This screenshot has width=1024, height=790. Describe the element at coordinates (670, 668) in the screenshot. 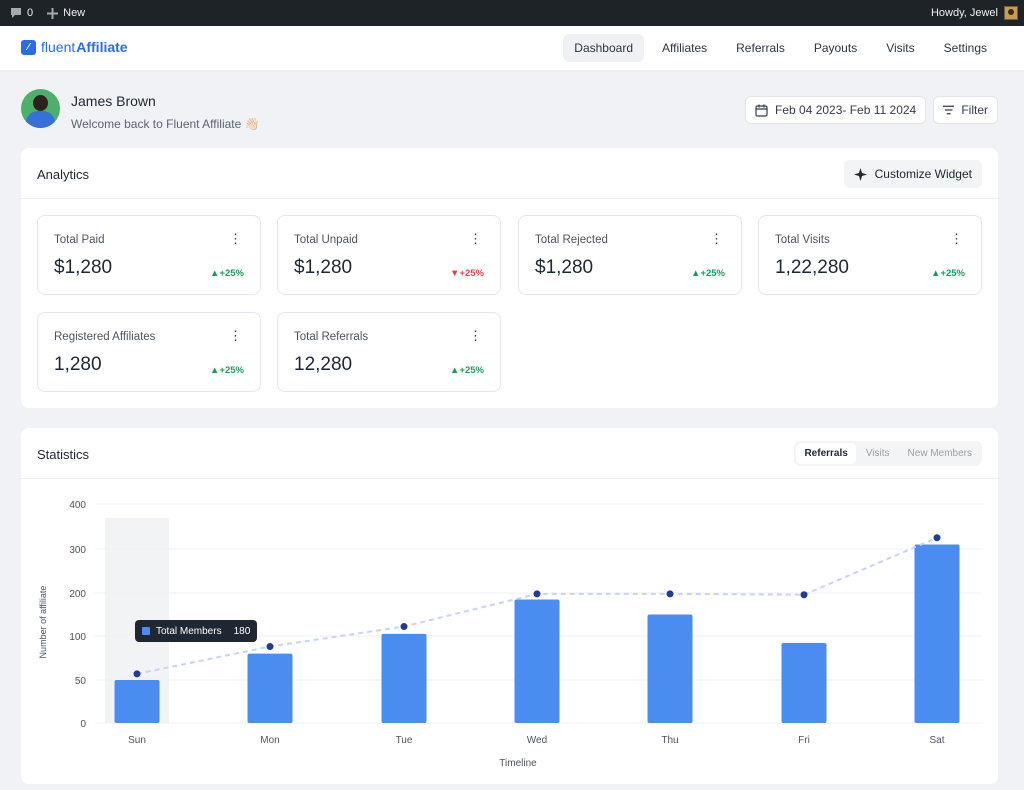

I see `bar-thu` at that location.